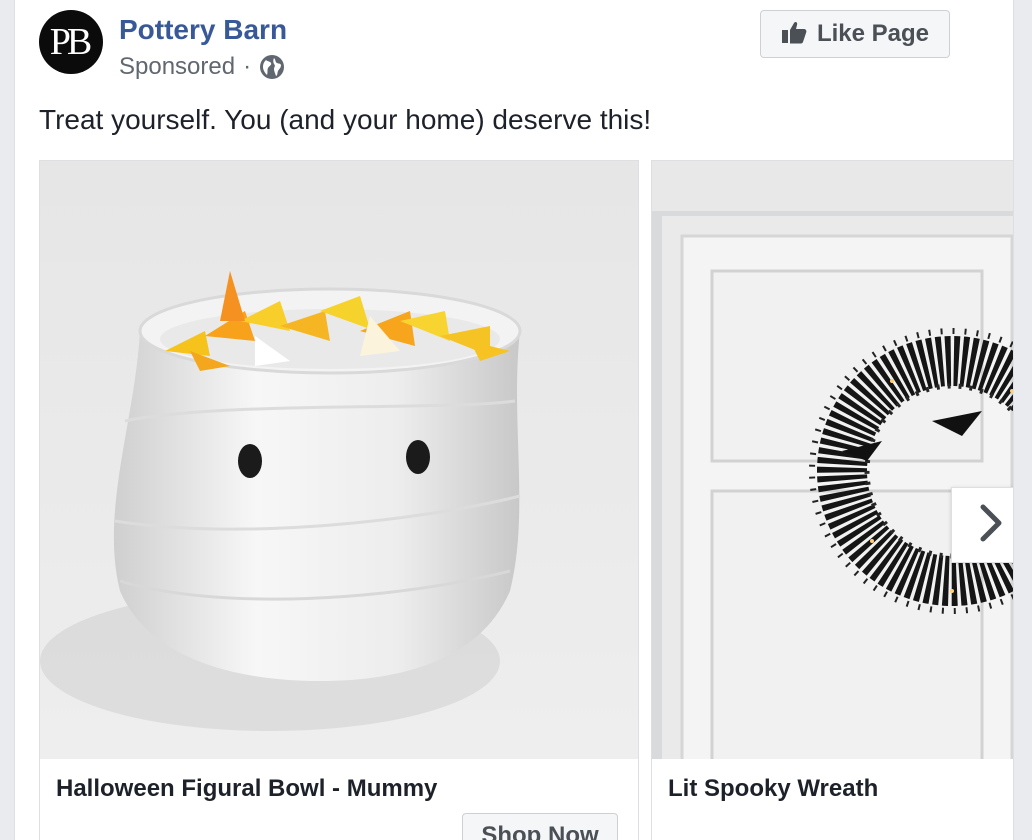  Describe the element at coordinates (773, 789) in the screenshot. I see `card-title: Lit Spooky Wreath` at that location.